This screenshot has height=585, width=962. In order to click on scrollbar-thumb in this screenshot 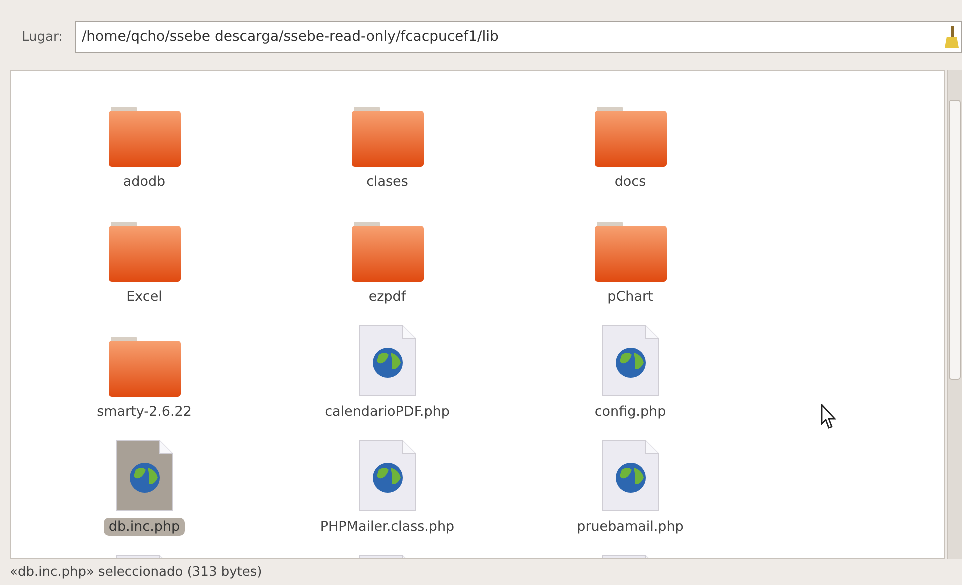, I will do `click(955, 240)`.